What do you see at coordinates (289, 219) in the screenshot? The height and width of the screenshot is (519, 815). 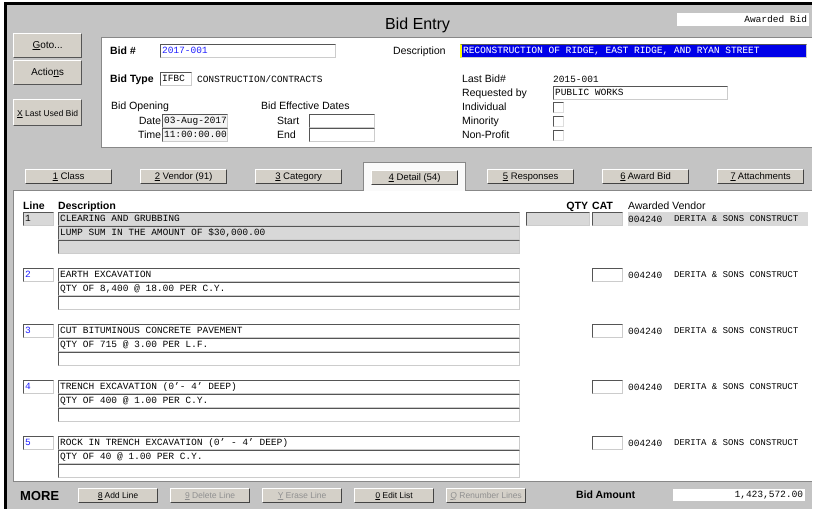 I see `description-field: CLEARING AND GRUBBING` at bounding box center [289, 219].